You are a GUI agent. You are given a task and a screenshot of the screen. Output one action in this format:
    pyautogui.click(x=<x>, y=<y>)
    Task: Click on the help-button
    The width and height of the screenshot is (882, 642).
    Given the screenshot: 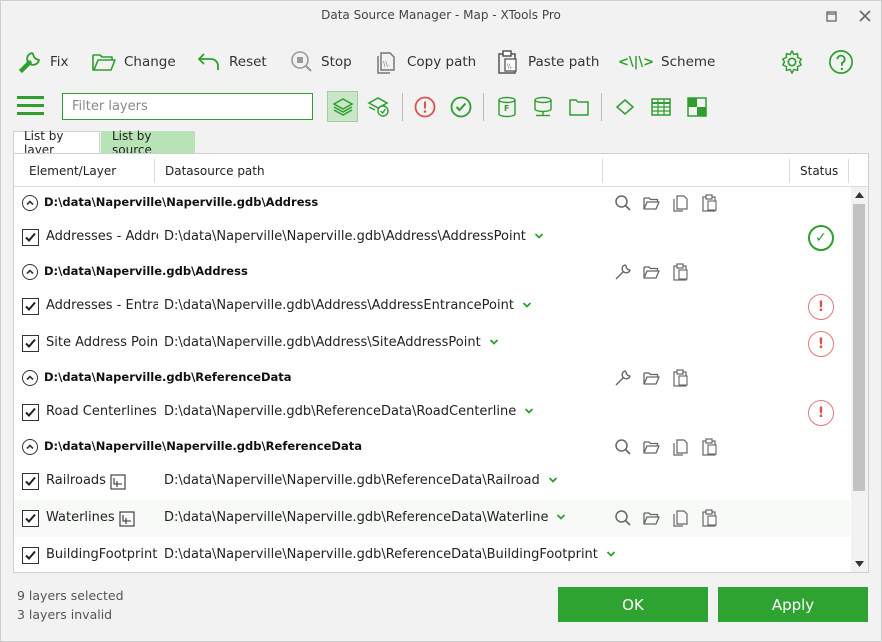 What is the action you would take?
    pyautogui.click(x=841, y=62)
    